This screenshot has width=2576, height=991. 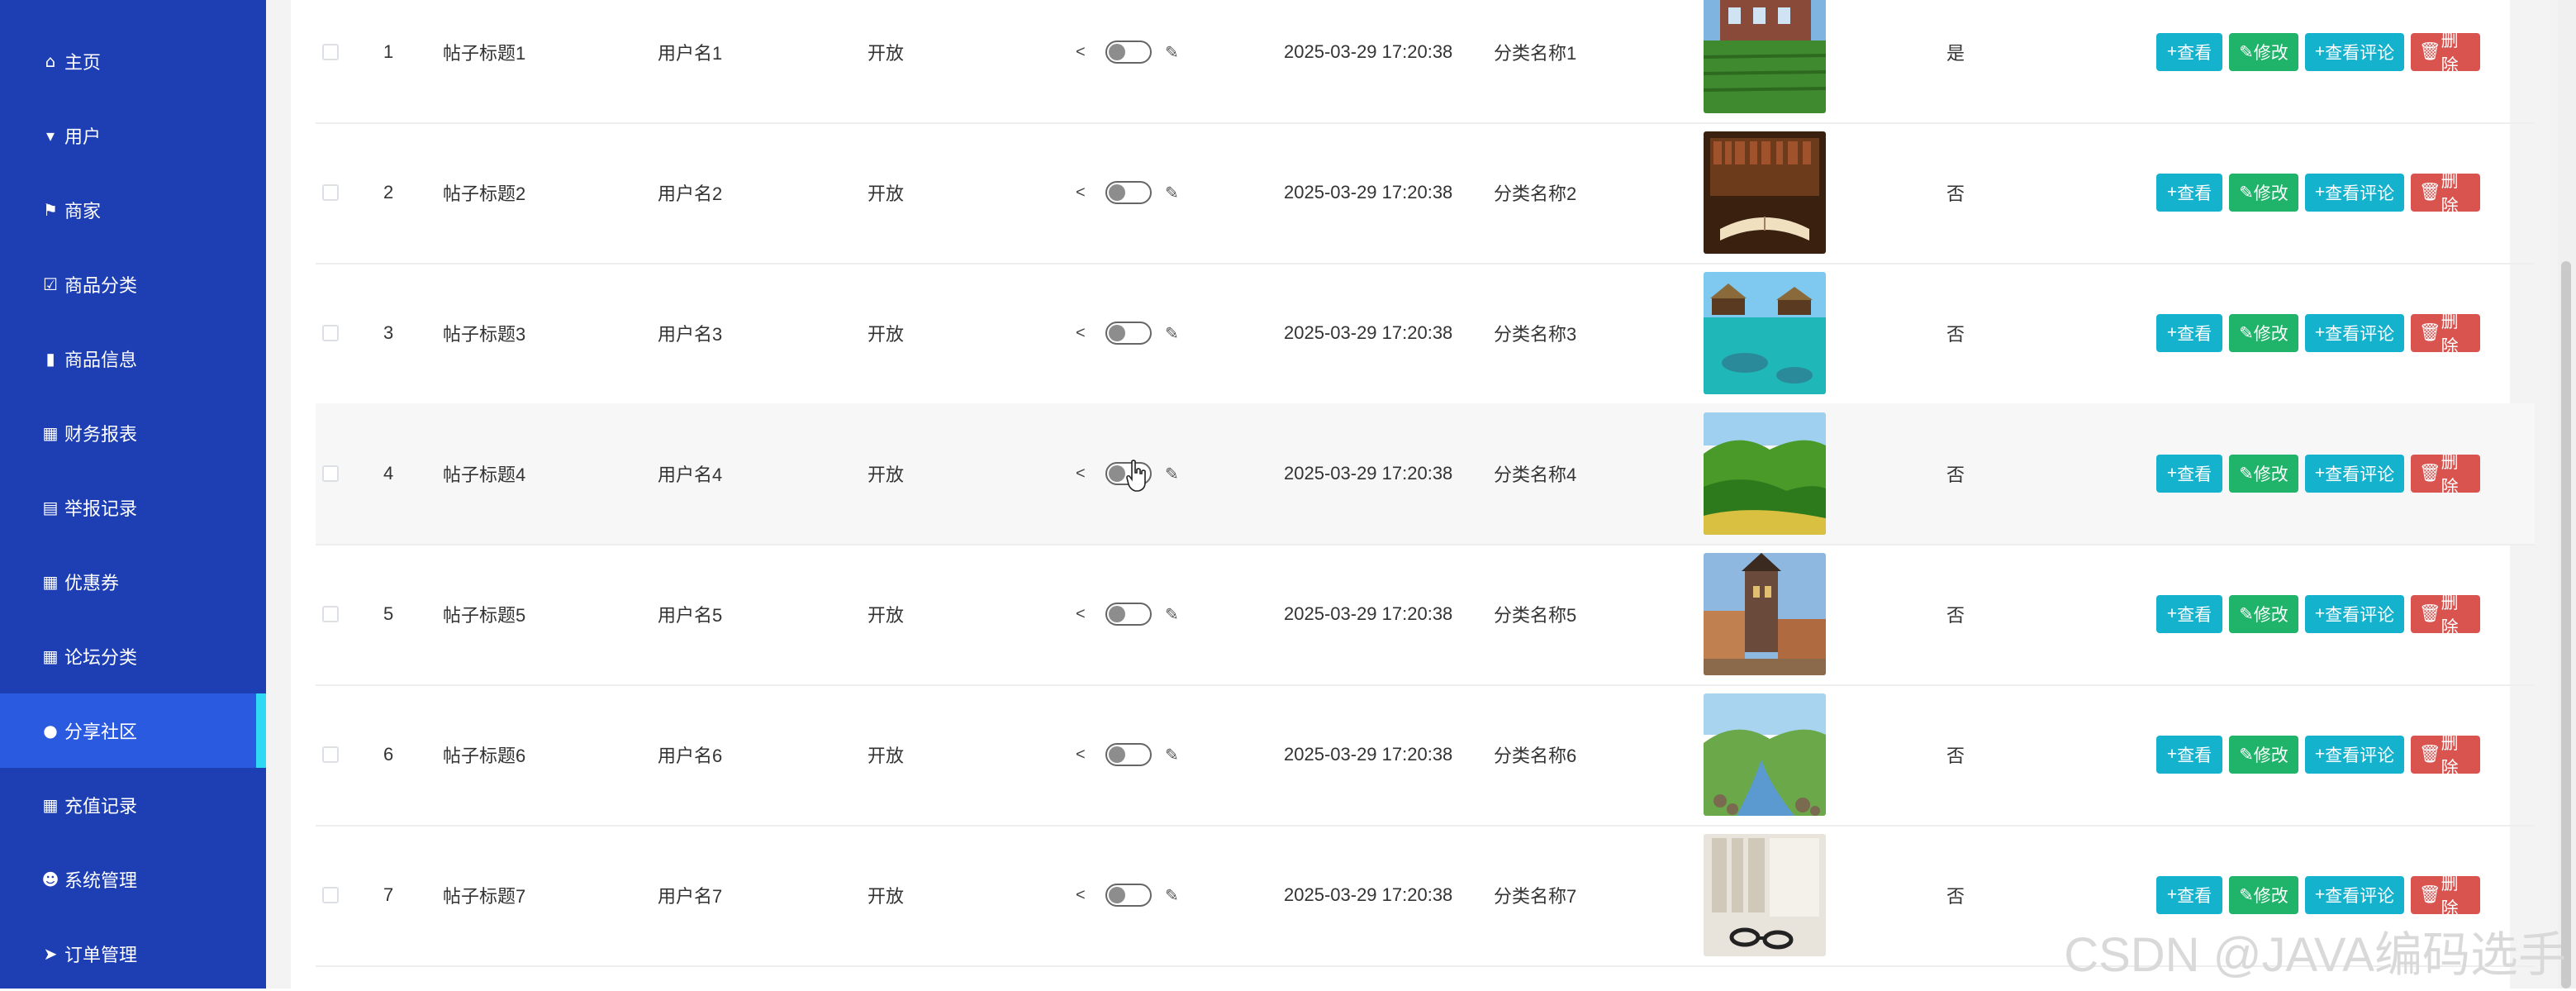 What do you see at coordinates (690, 334) in the screenshot?
I see `username: 用户名3` at bounding box center [690, 334].